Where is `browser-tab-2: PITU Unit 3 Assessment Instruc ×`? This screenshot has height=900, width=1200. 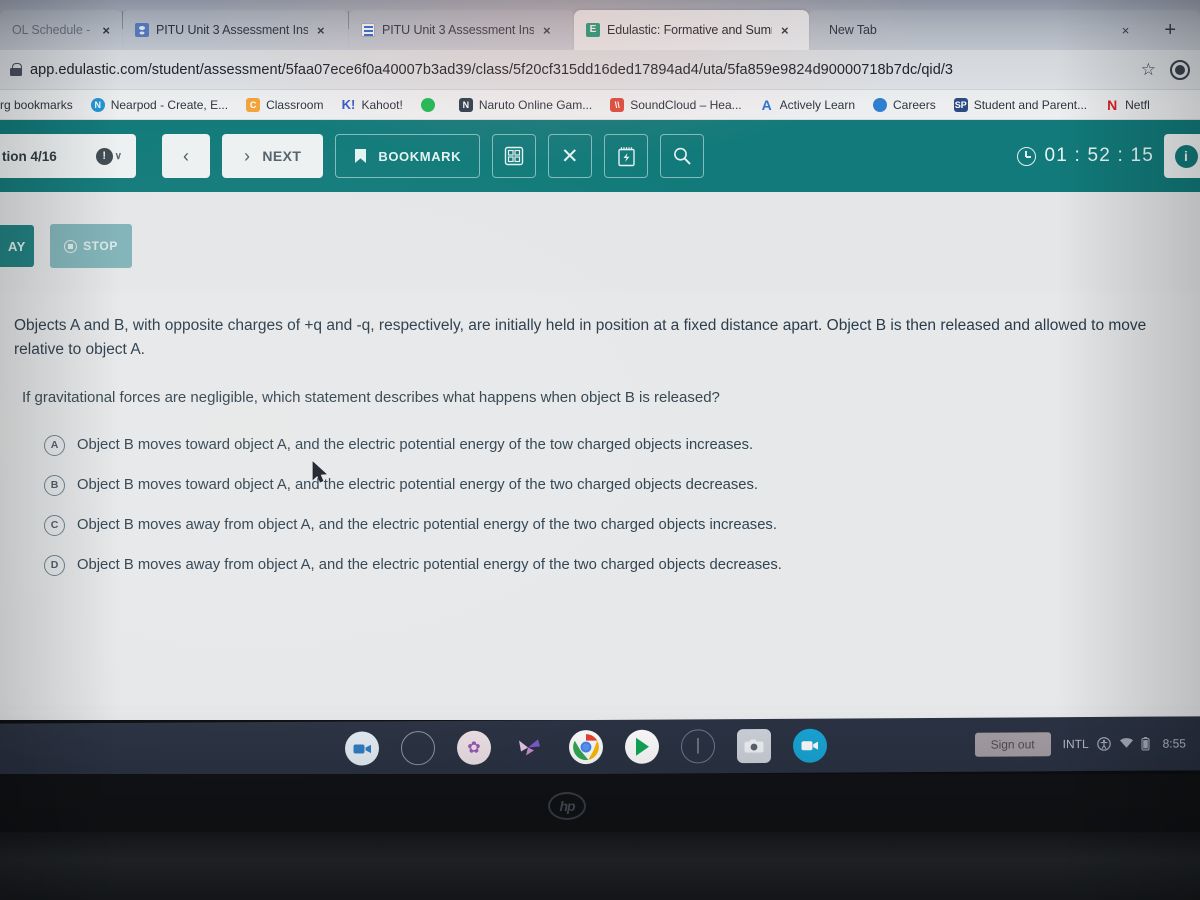 browser-tab-2: PITU Unit 3 Assessment Instruc × is located at coordinates (461, 30).